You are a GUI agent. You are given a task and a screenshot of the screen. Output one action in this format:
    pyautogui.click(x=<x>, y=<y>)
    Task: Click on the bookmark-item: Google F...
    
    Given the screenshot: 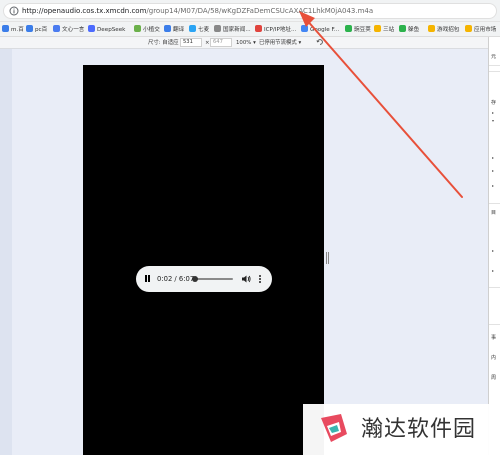 What is the action you would take?
    pyautogui.click(x=320, y=30)
    